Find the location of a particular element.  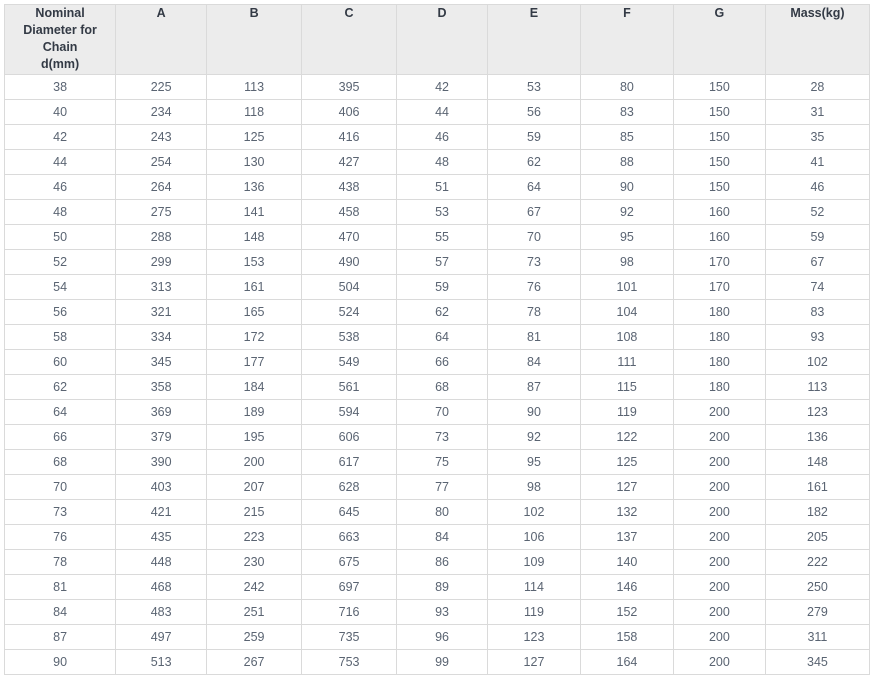

cell-e: 73 is located at coordinates (534, 262).